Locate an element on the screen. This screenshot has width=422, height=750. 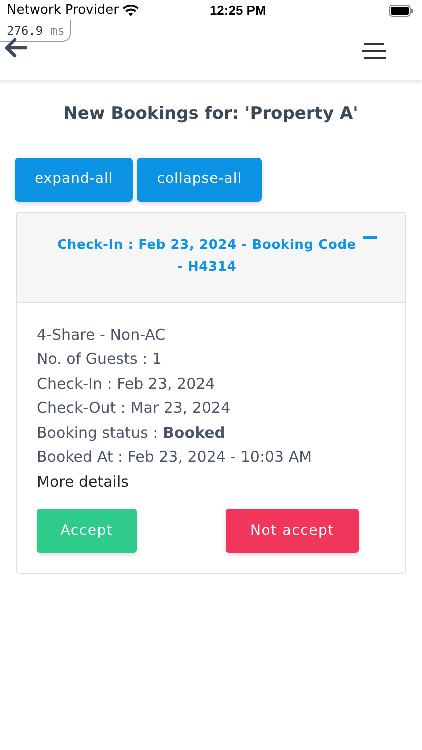
reject-button: Not accept is located at coordinates (292, 531).